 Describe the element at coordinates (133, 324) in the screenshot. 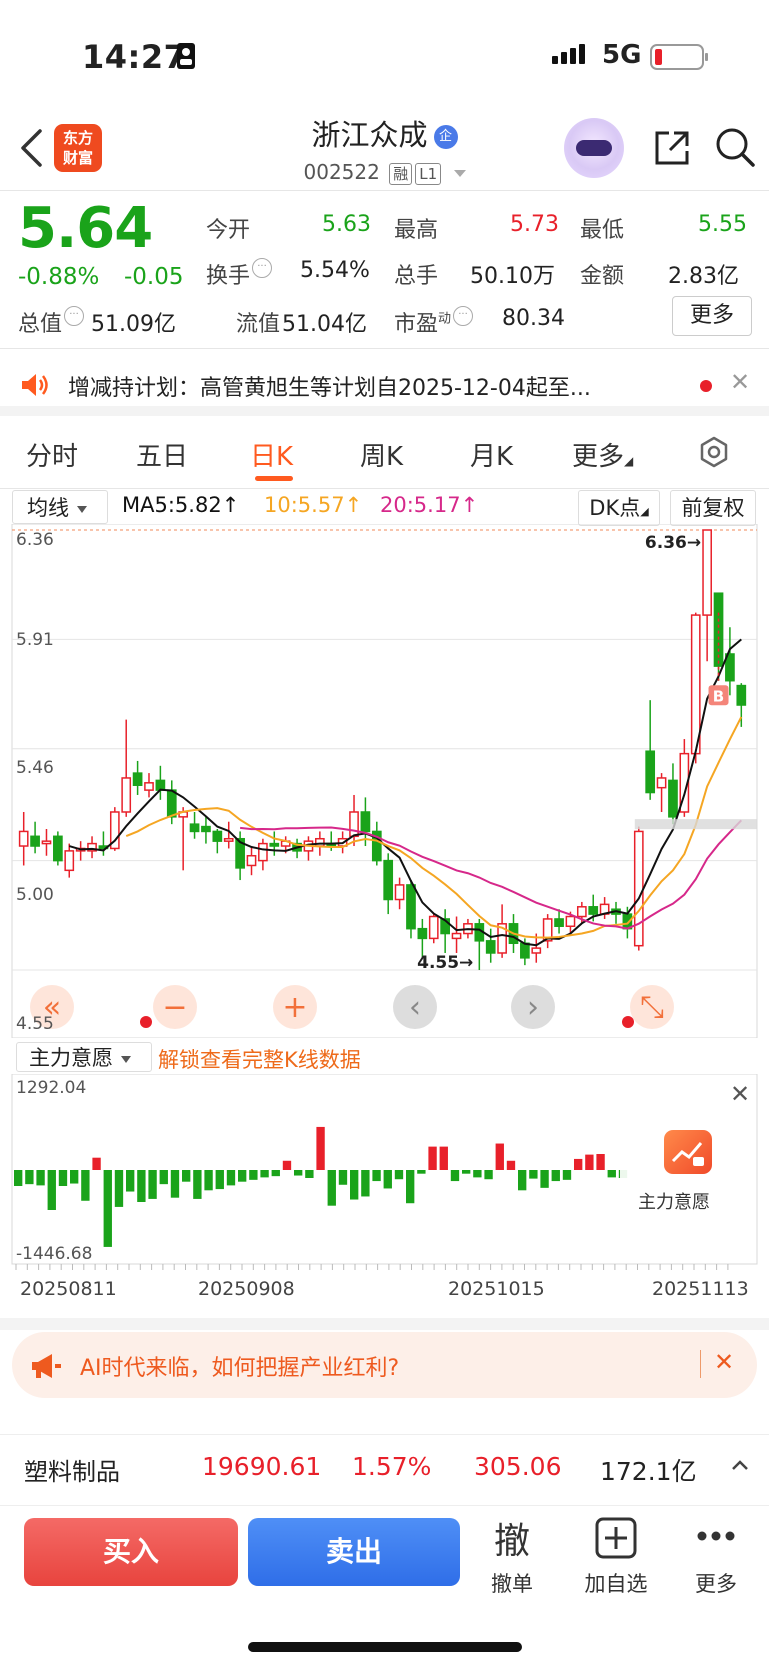

I see `market-value-value: 51.09亿` at that location.